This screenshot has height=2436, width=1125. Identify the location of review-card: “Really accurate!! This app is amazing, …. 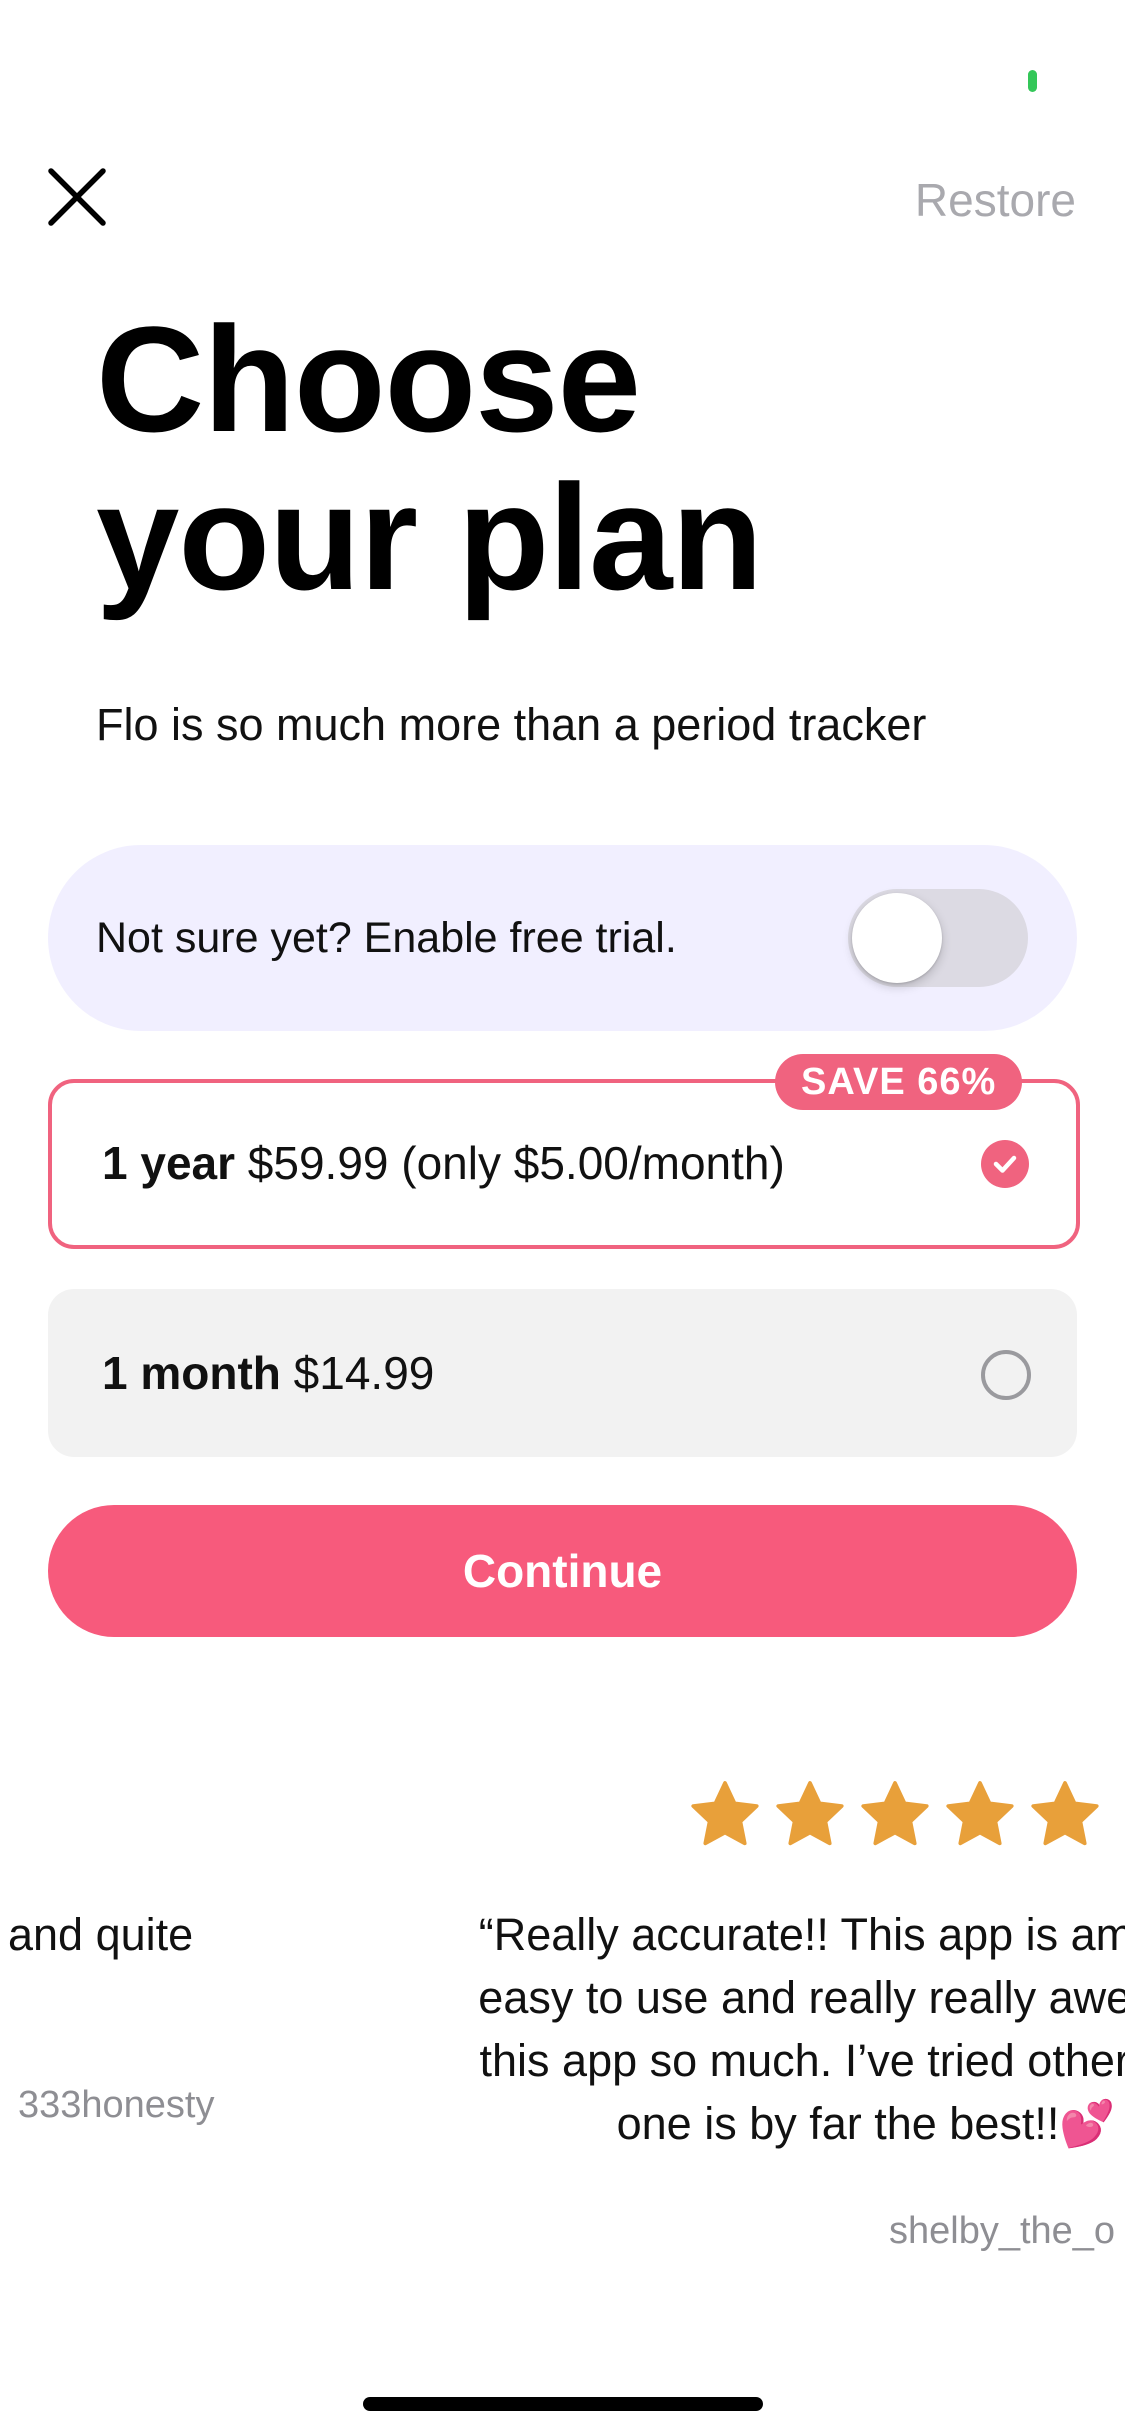
(755, 2033).